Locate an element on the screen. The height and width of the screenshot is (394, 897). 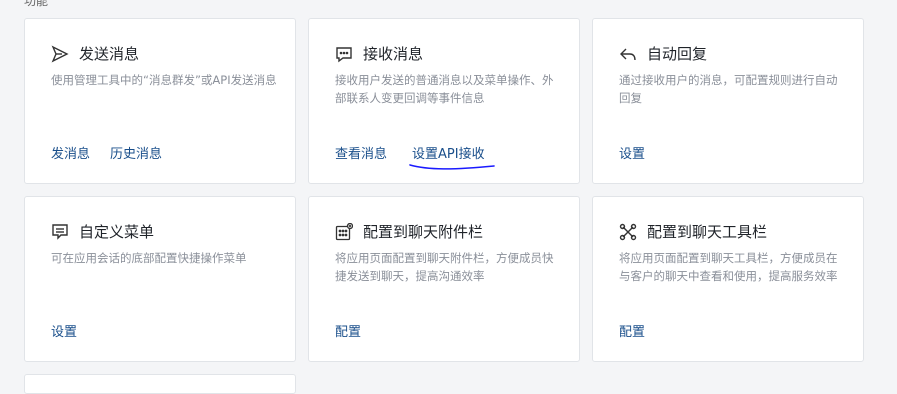
handwritten-underline is located at coordinates (452, 167).